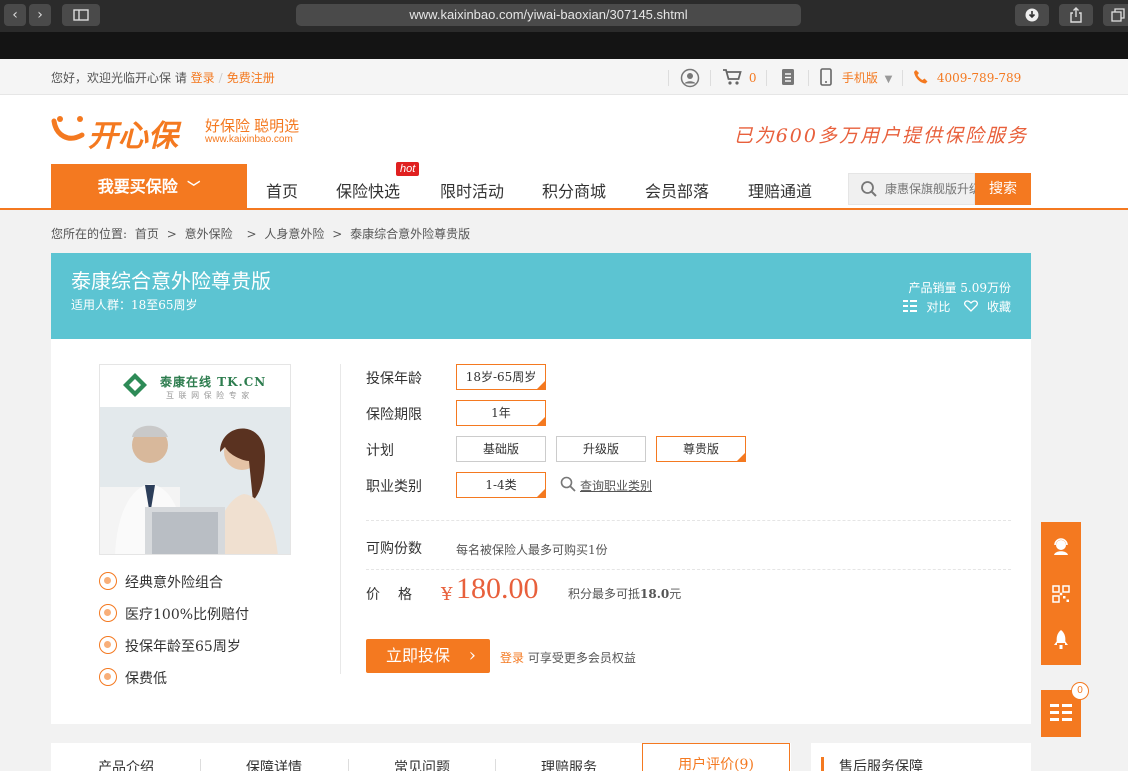  I want to click on cart-count: 0, so click(752, 78).